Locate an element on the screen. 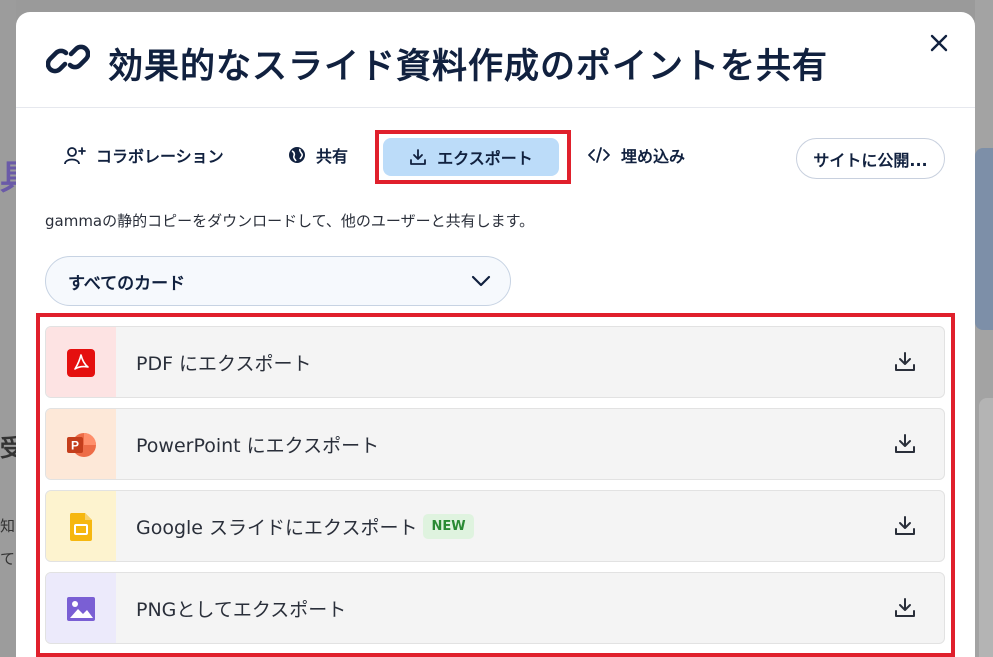 This screenshot has height=657, width=993. export-pdf-option: PDF にエクスポート is located at coordinates (495, 362).